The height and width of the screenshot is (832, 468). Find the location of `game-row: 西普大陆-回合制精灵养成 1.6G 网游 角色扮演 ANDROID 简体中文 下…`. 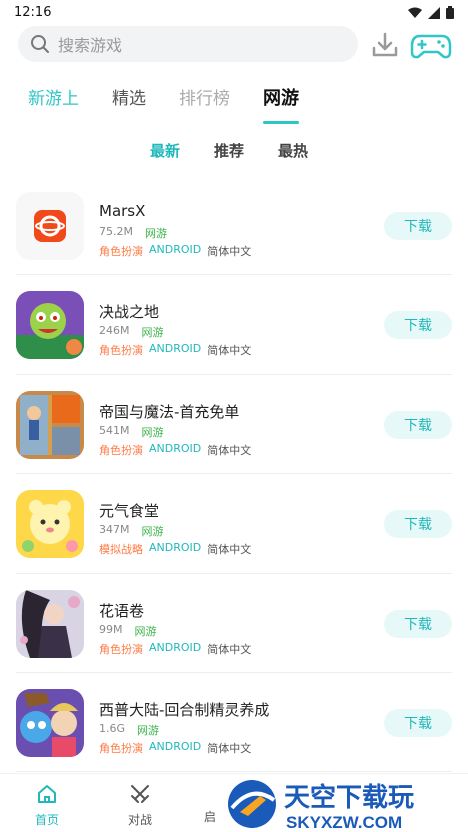

game-row: 西普大陆-回合制精灵养成 1.6G 网游 角色扮演 ANDROID 简体中文 下… is located at coordinates (234, 723).